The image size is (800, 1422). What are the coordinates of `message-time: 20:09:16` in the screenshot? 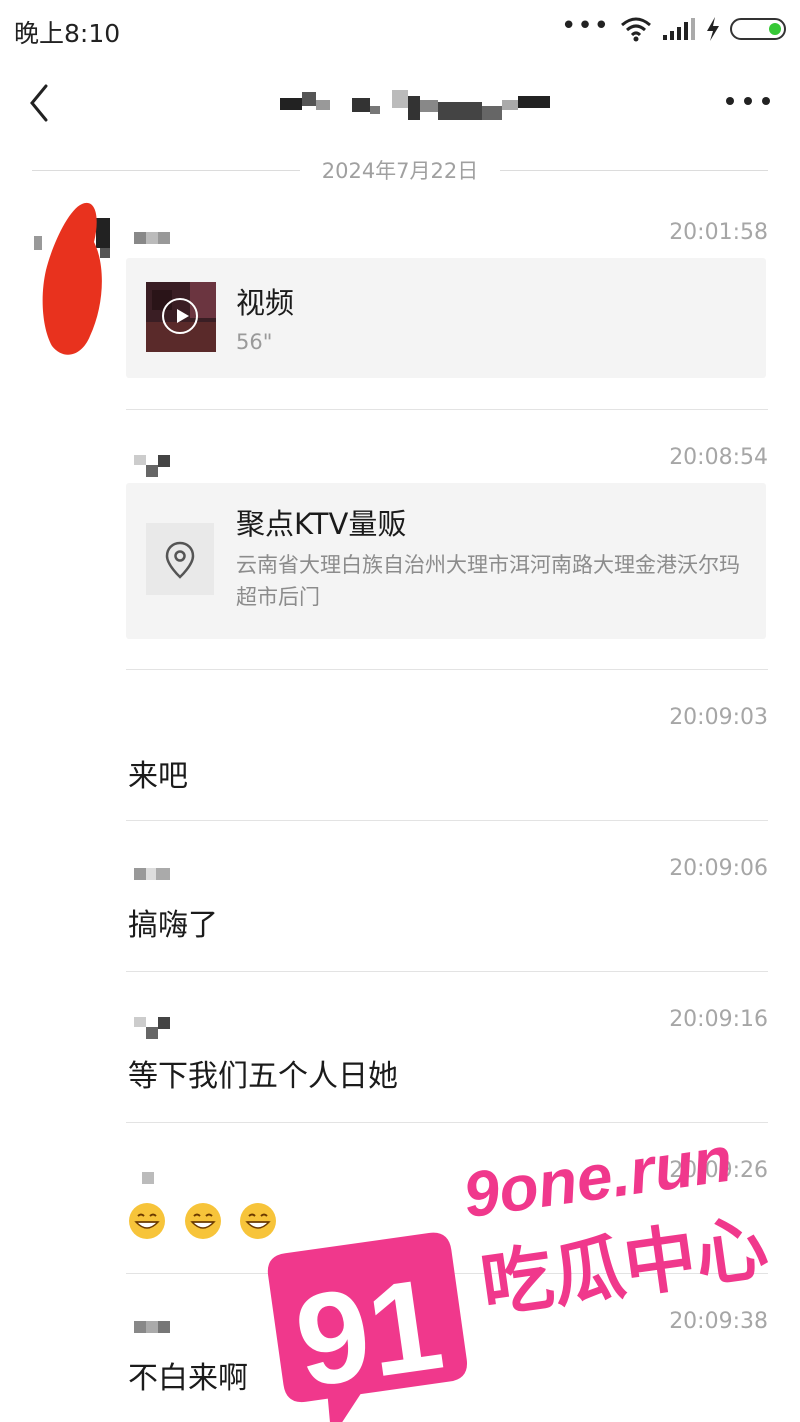 It's located at (718, 1019).